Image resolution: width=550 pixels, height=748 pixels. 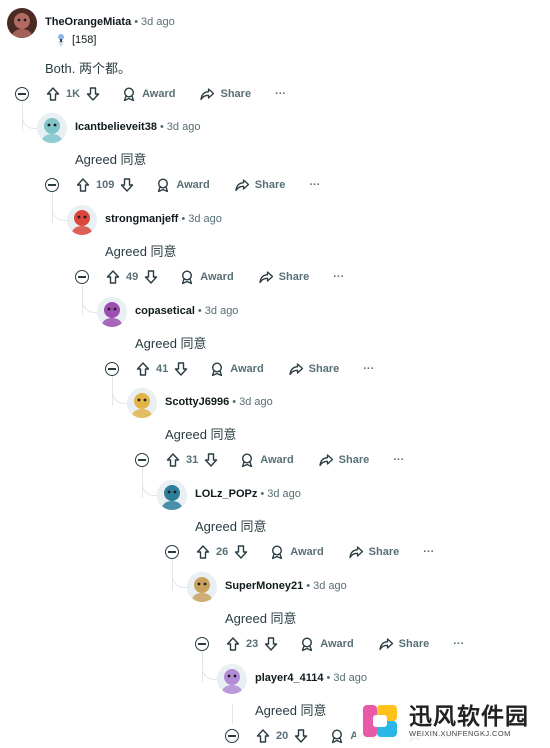 What do you see at coordinates (460, 733) in the screenshot?
I see `watermark-subtitle: WEIXIN.XUNFENGKJ.COM` at bounding box center [460, 733].